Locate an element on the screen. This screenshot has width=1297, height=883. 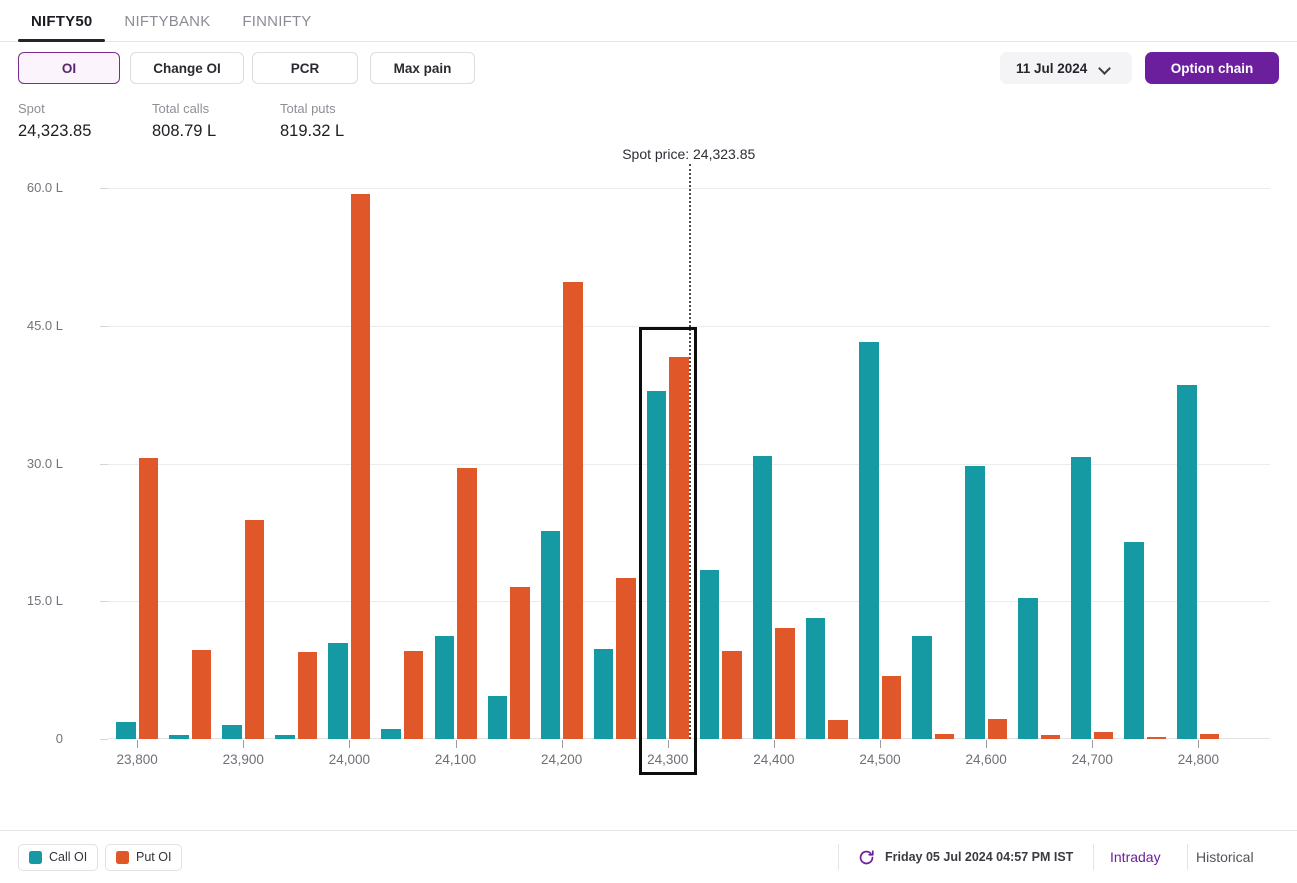
legend-item-call-oi: Call OI is located at coordinates (58, 857).